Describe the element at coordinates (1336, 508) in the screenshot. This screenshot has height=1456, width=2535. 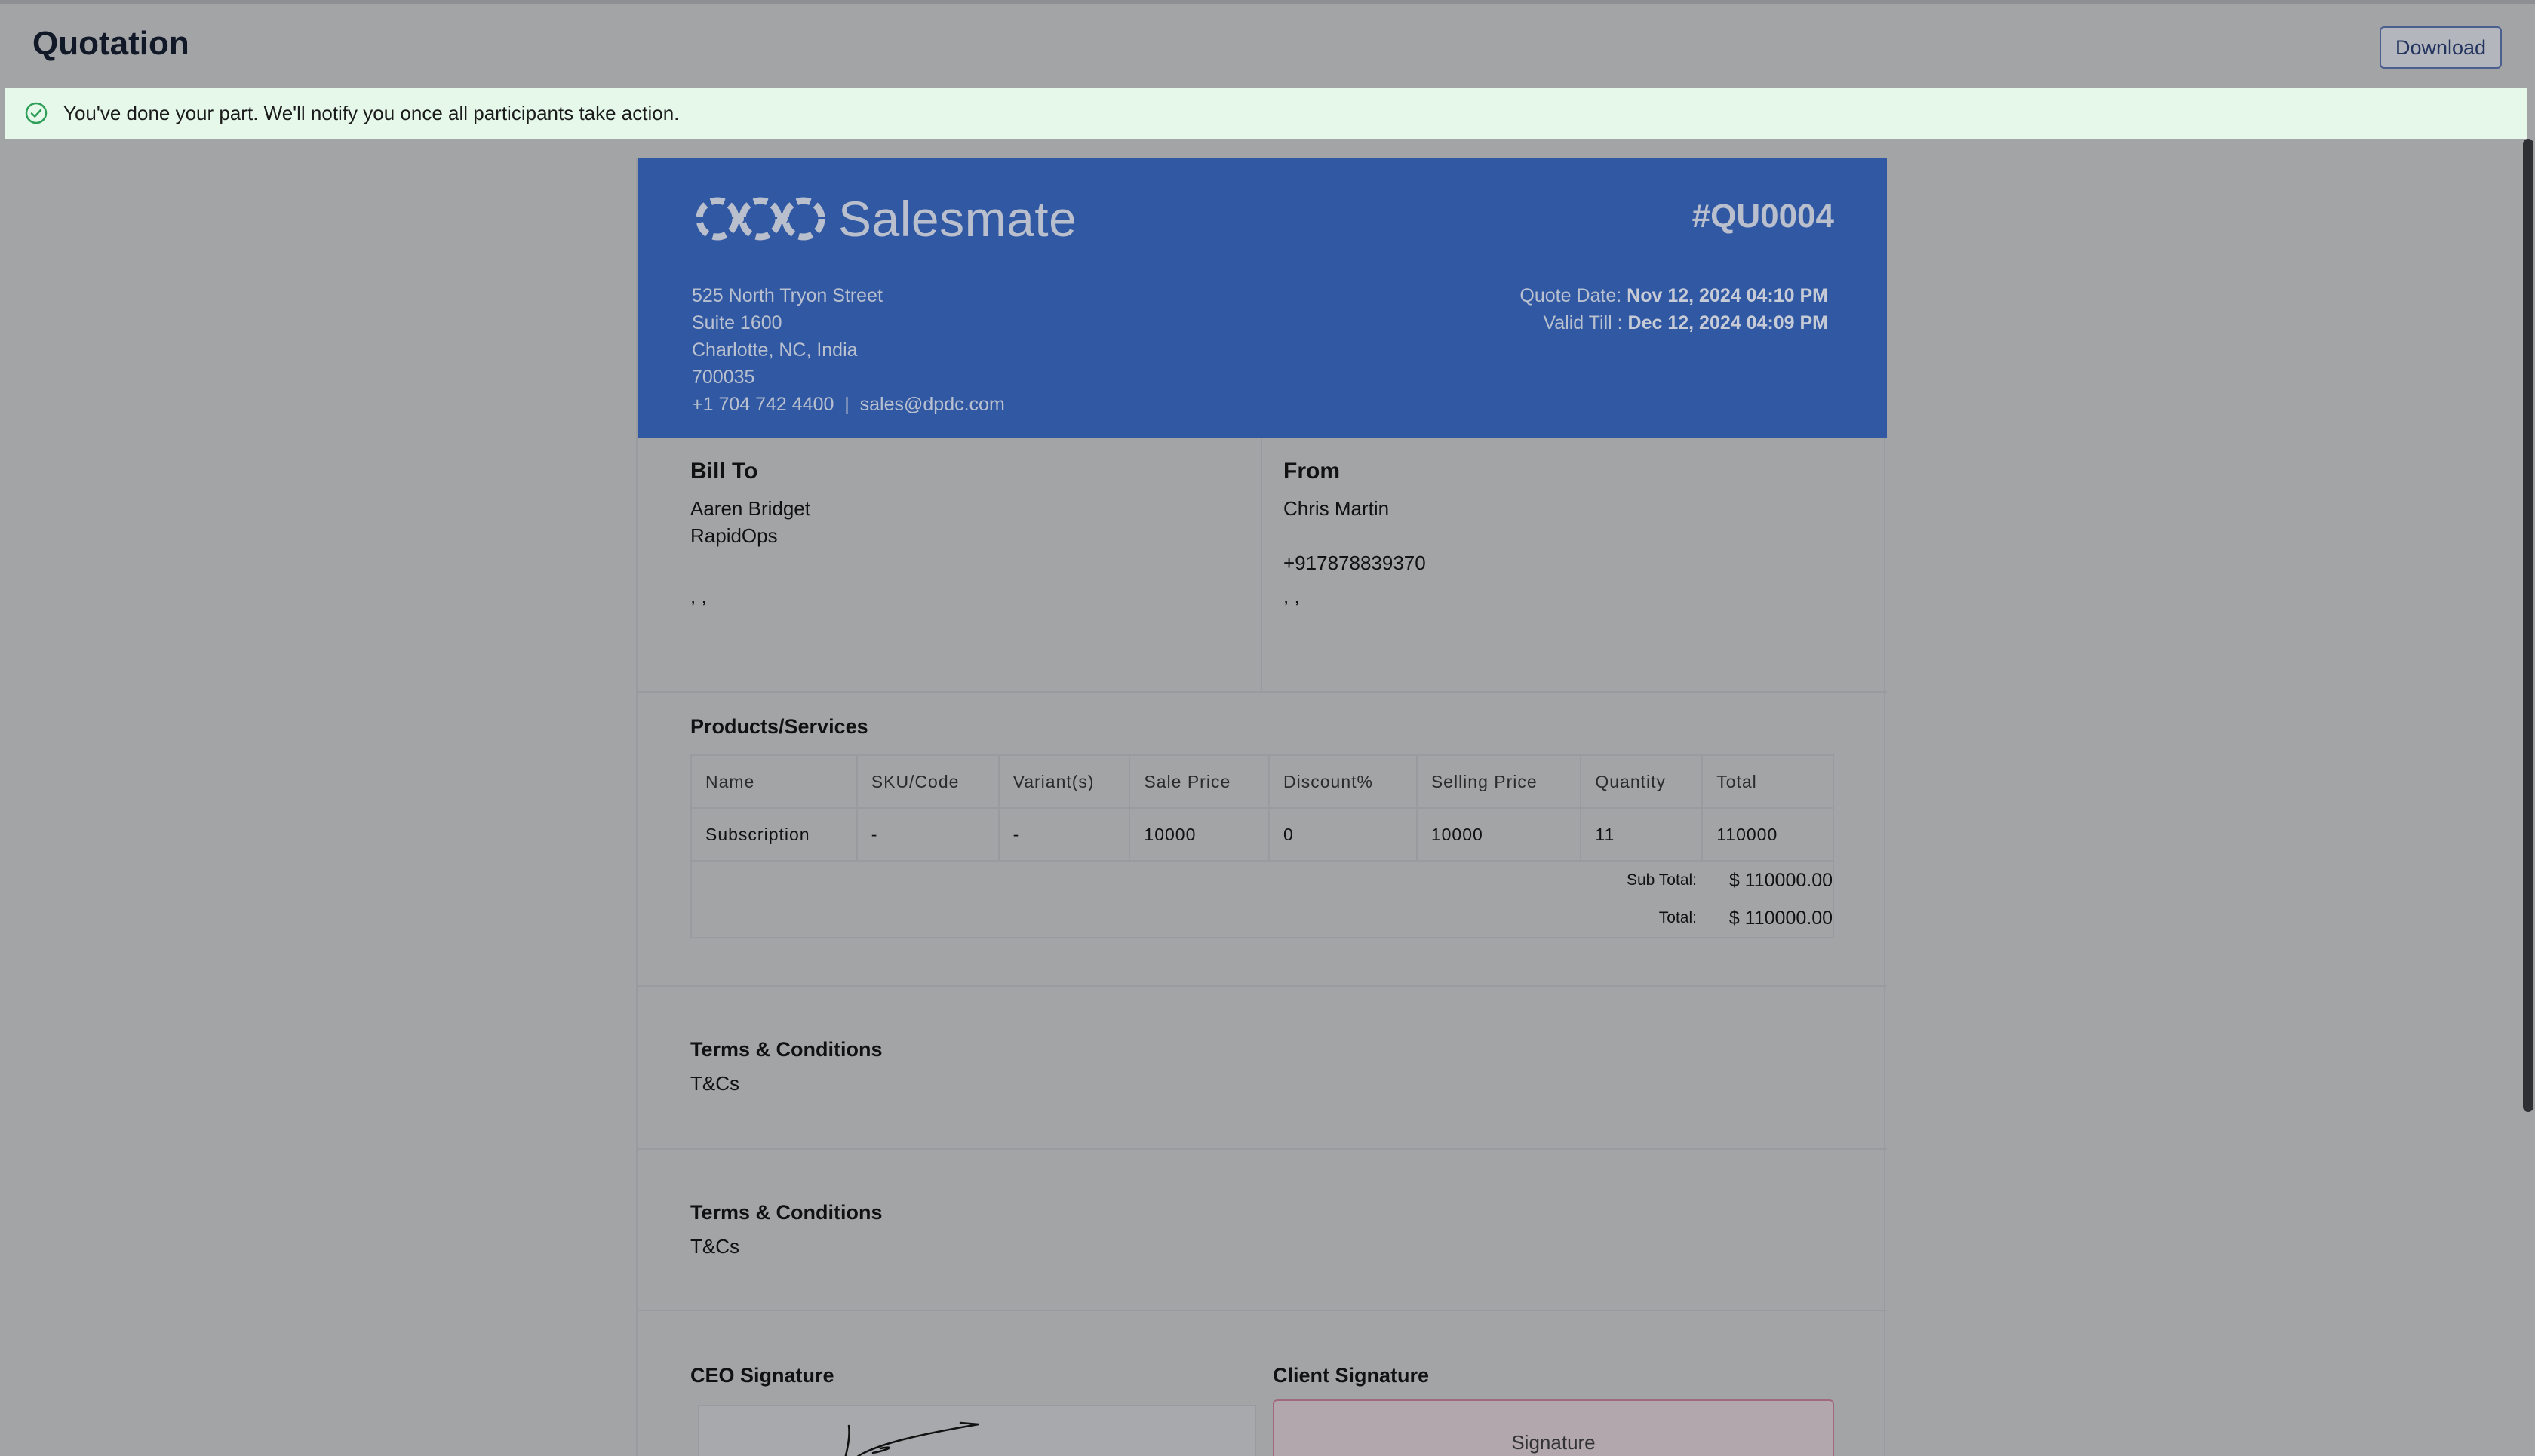
I see `from-name: Chris Martin` at that location.